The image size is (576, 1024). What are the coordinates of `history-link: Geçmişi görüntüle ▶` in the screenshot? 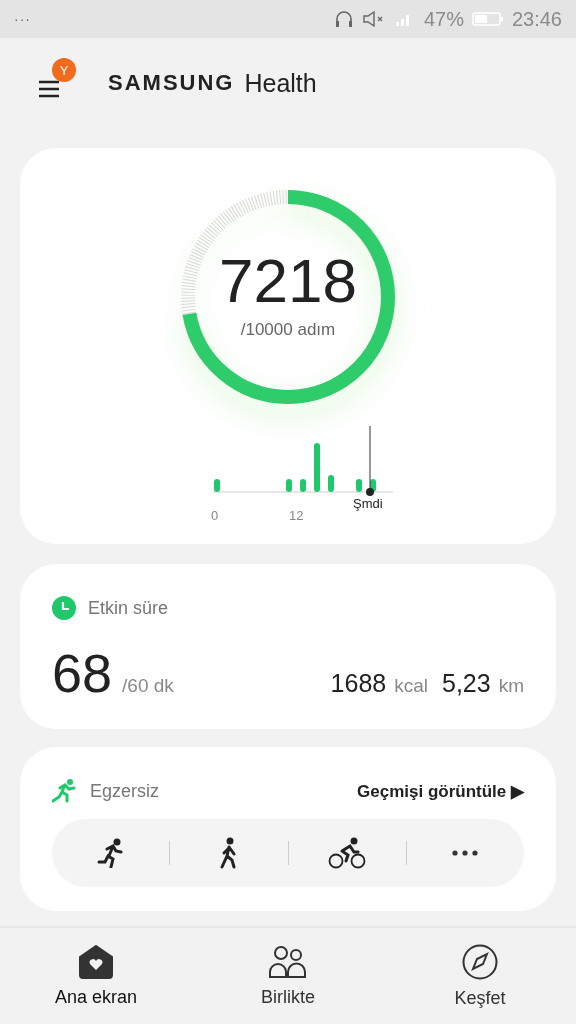 It's located at (440, 791).